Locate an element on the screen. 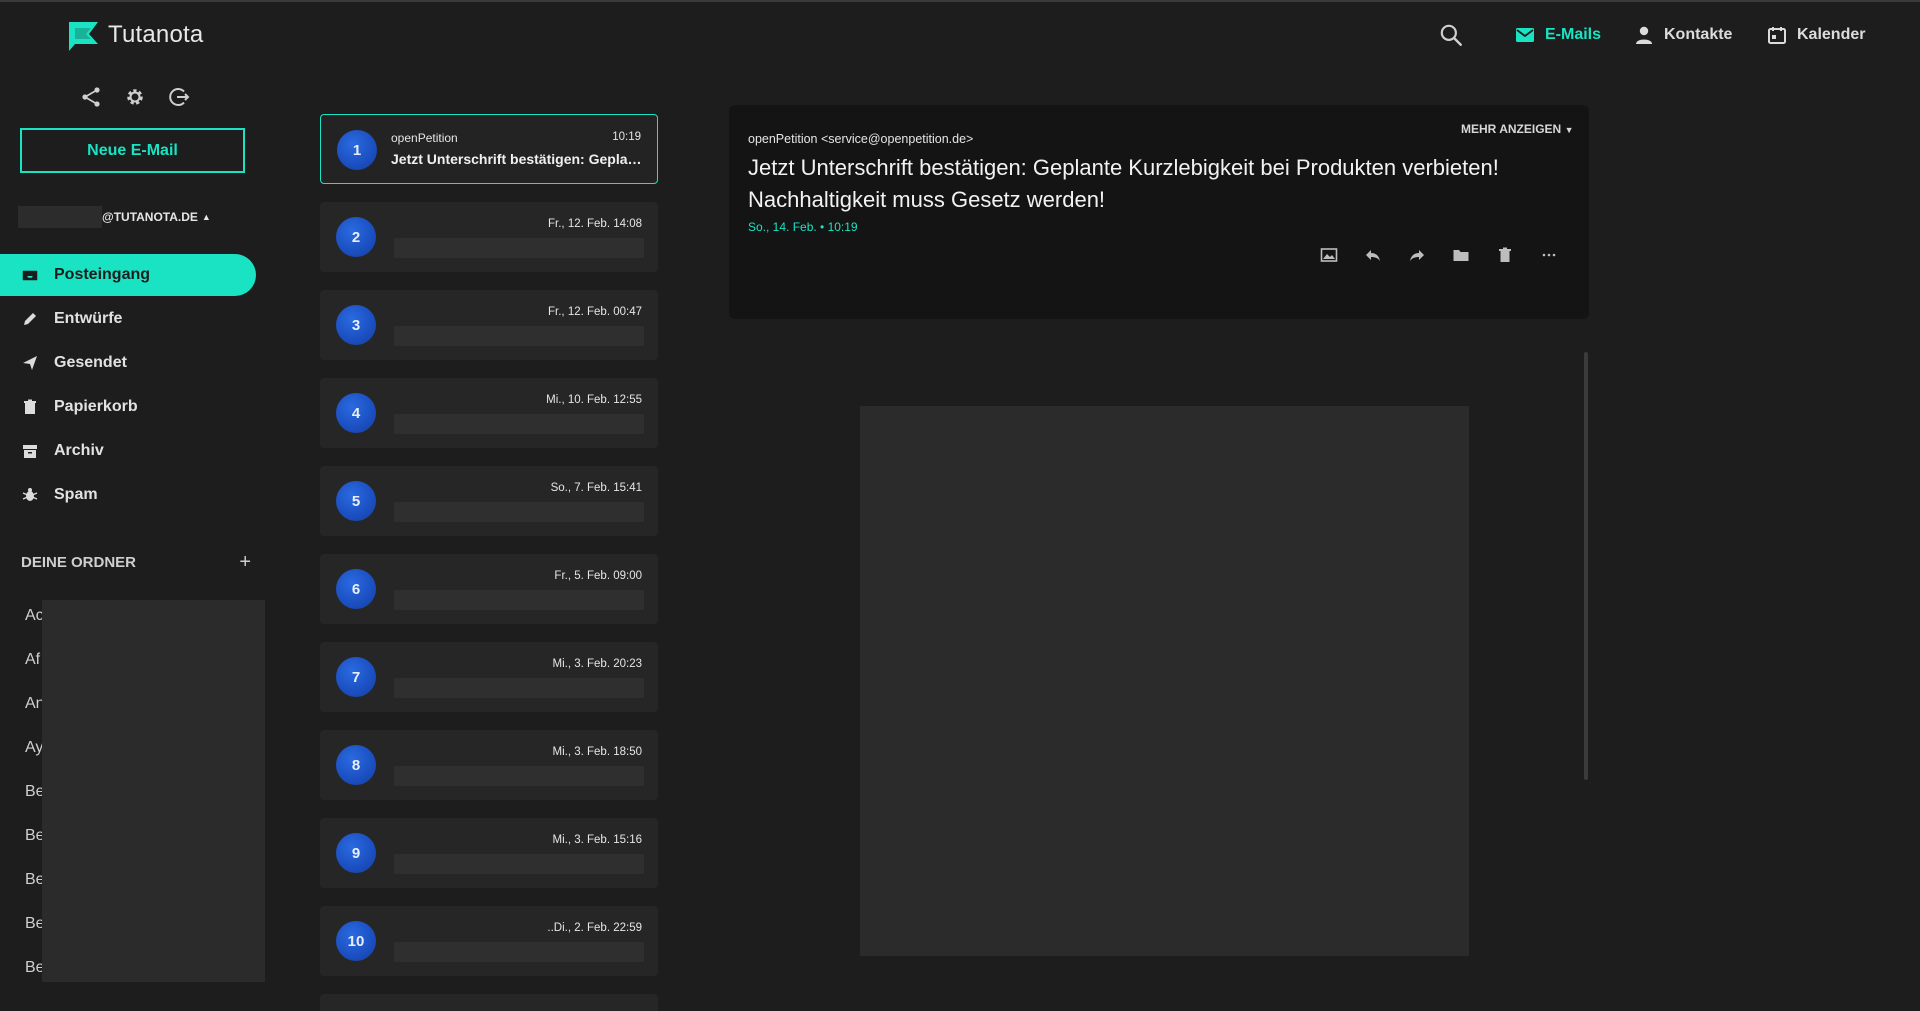 The width and height of the screenshot is (1920, 1011). caret-down-icon: ▼ is located at coordinates (1569, 130).